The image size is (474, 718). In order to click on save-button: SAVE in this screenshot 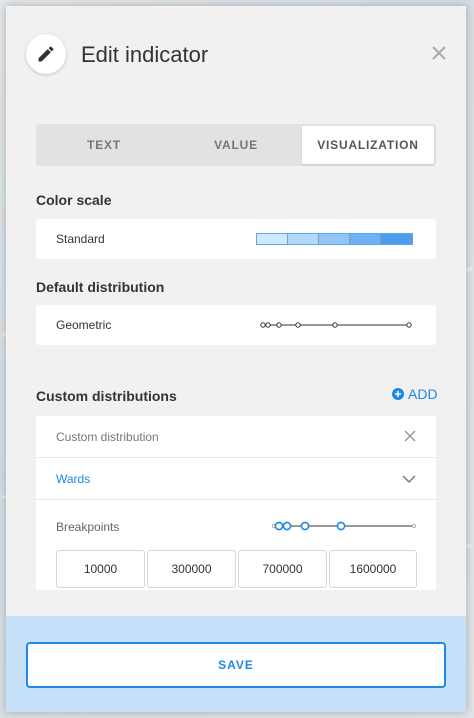, I will do `click(236, 665)`.